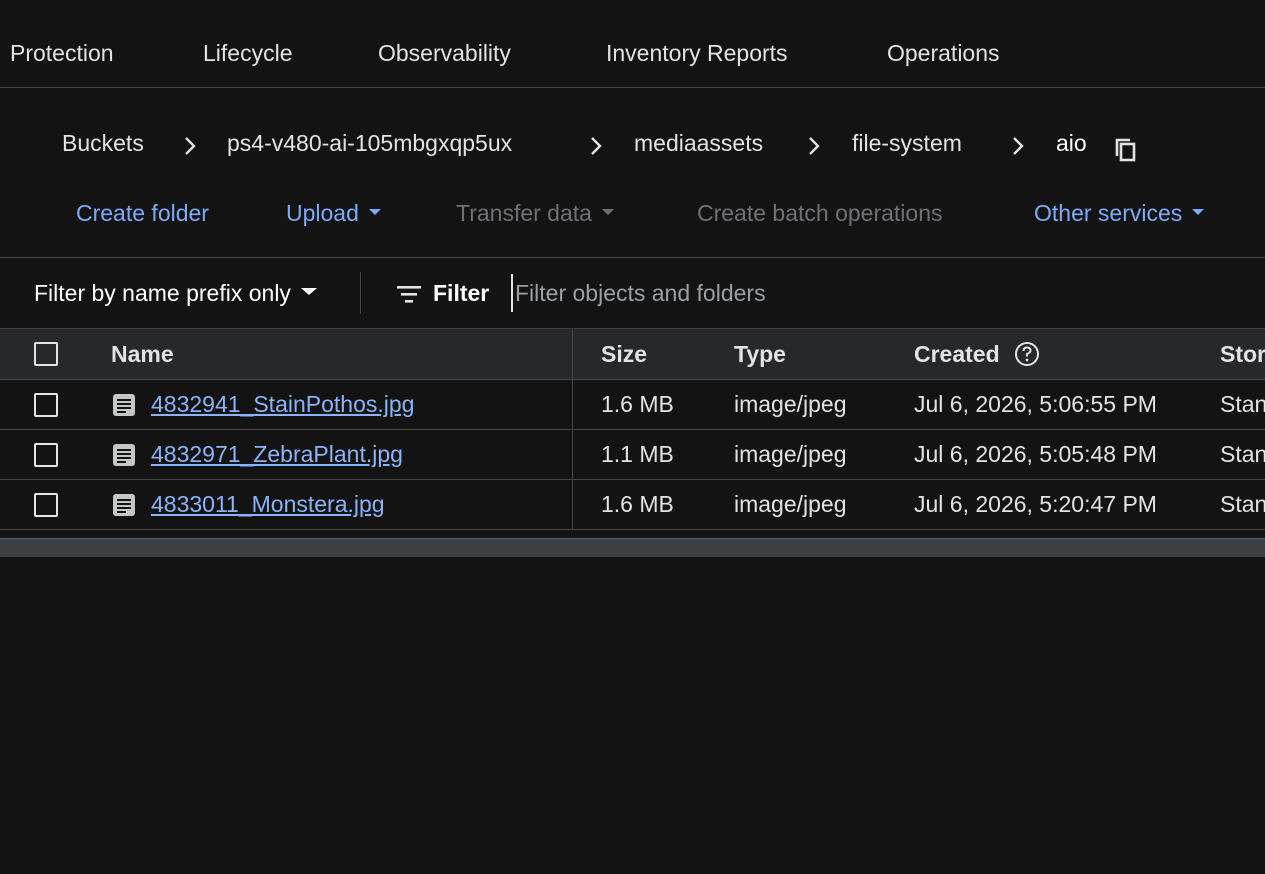  Describe the element at coordinates (1071, 143) in the screenshot. I see `breadcrumb-current: aio` at that location.